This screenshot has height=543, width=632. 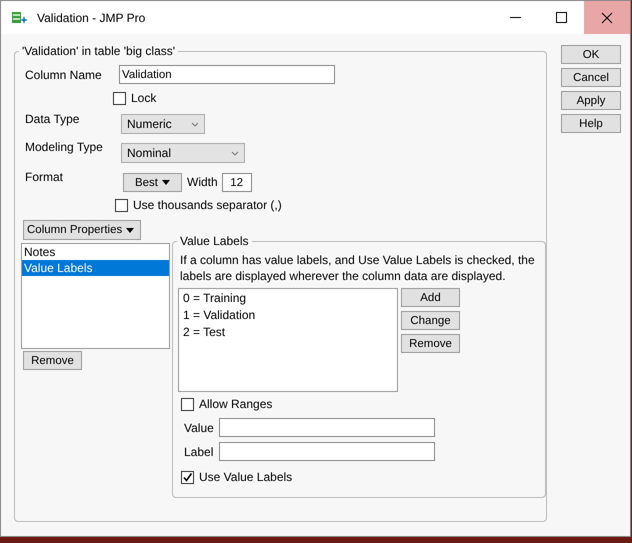 I want to click on format-label: Format, so click(x=44, y=177).